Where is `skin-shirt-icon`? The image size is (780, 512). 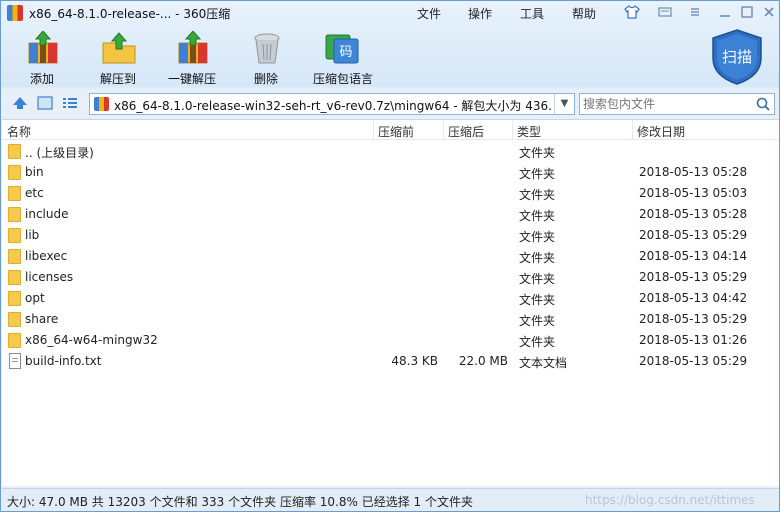 skin-shirt-icon is located at coordinates (632, 13).